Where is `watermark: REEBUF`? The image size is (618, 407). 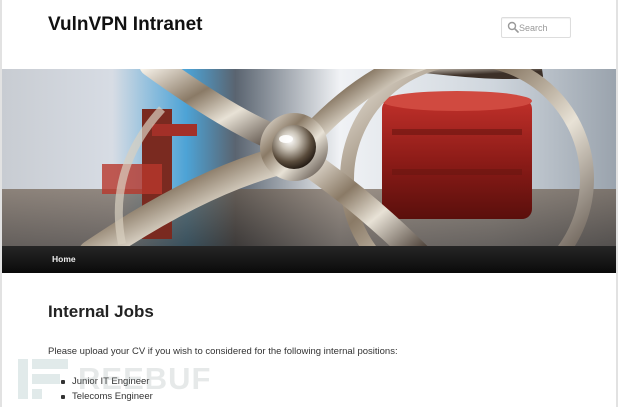 watermark: REEBUF is located at coordinates (116, 379).